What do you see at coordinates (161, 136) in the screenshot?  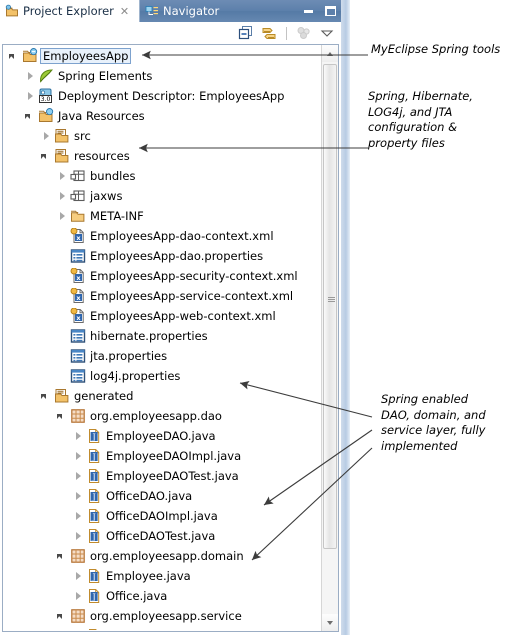 I see `tree-row: src` at bounding box center [161, 136].